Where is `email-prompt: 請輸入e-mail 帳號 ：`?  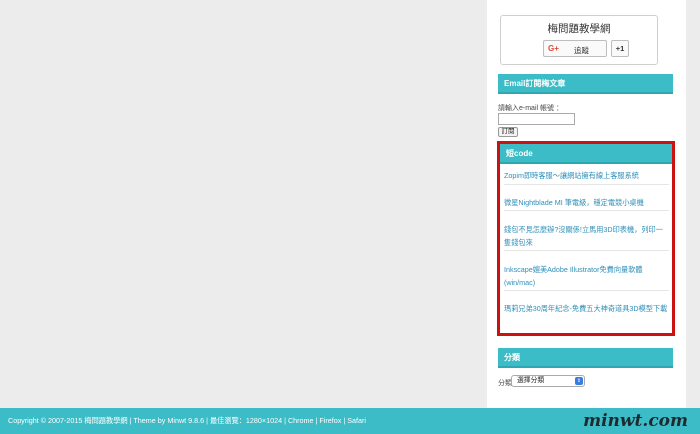 email-prompt: 請輸入e-mail 帳號 ： is located at coordinates (530, 108).